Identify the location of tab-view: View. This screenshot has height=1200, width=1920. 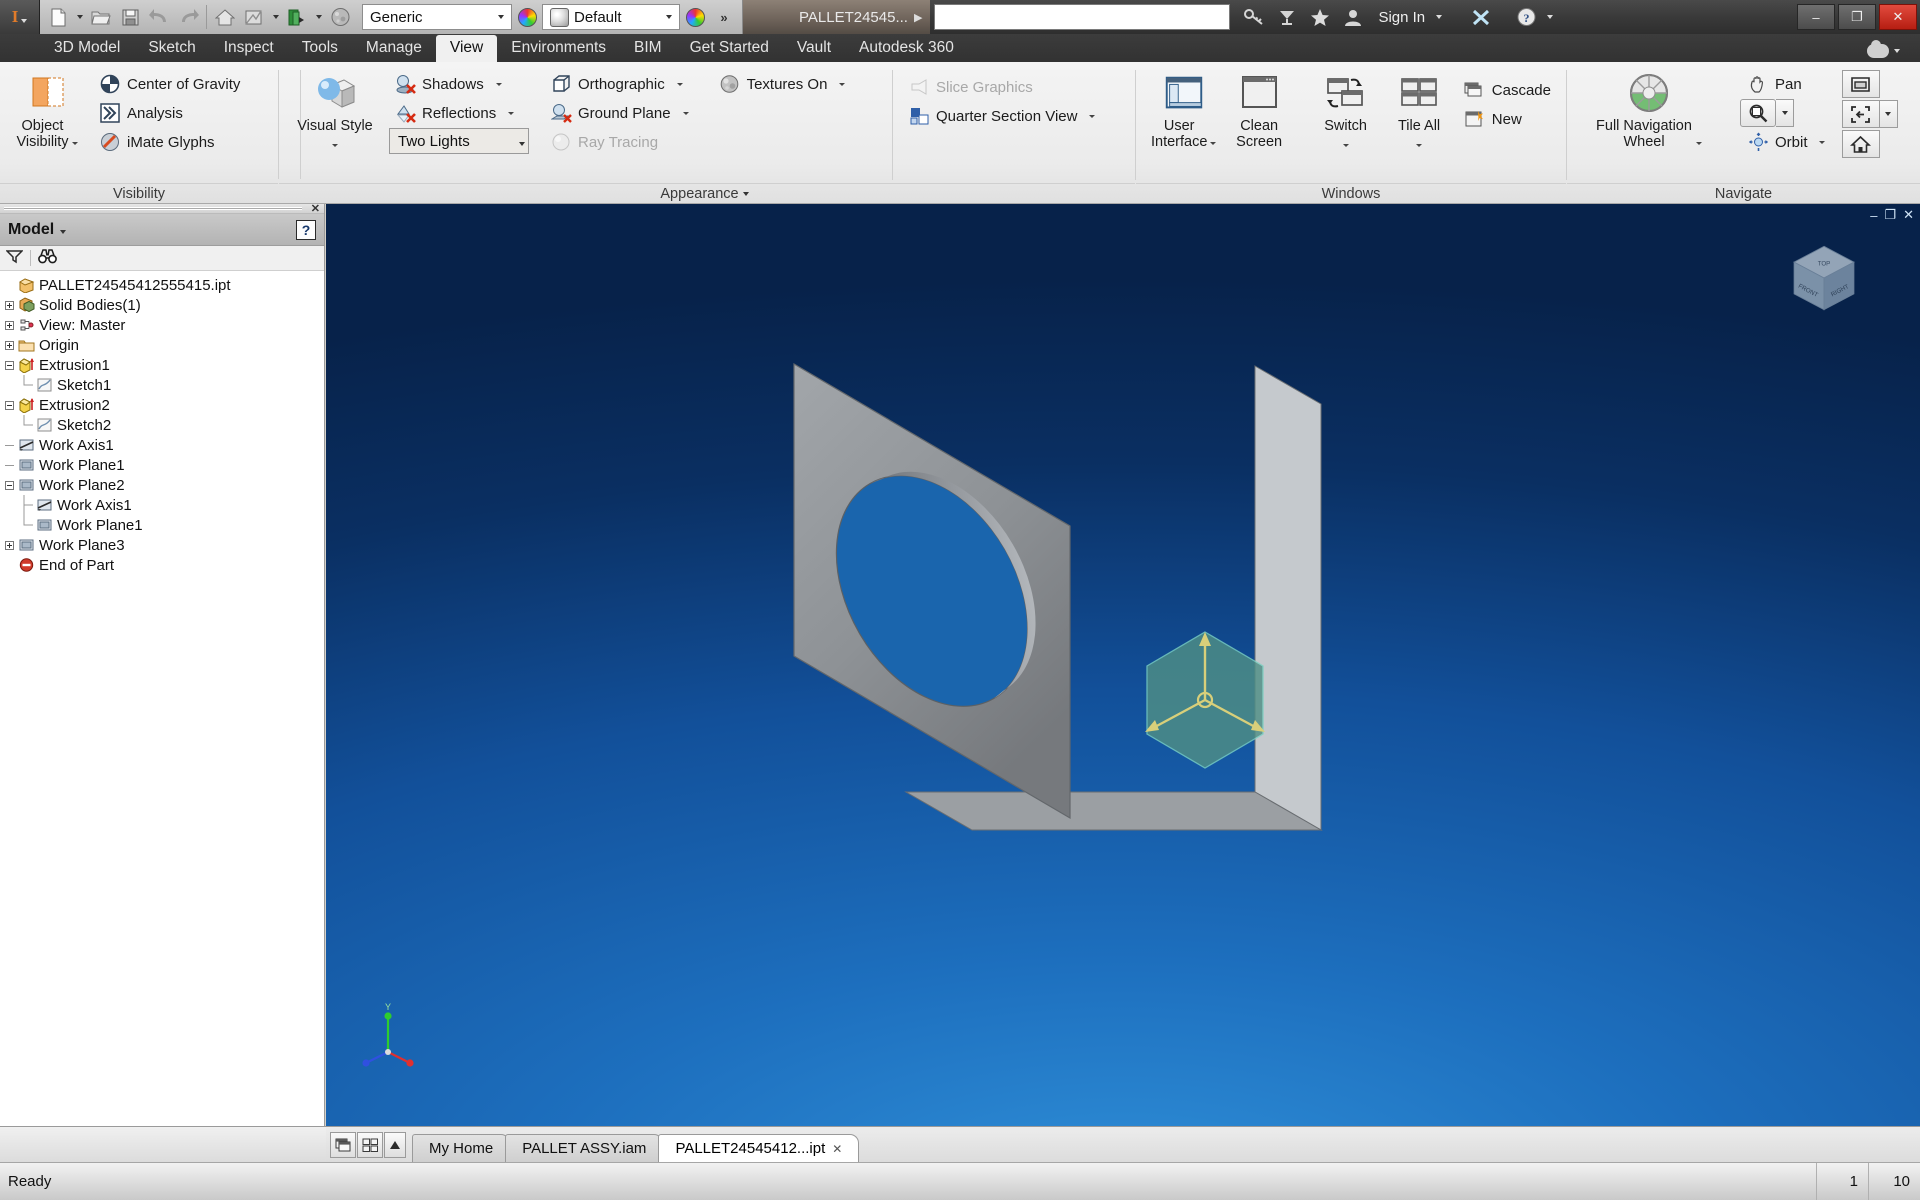
(466, 48).